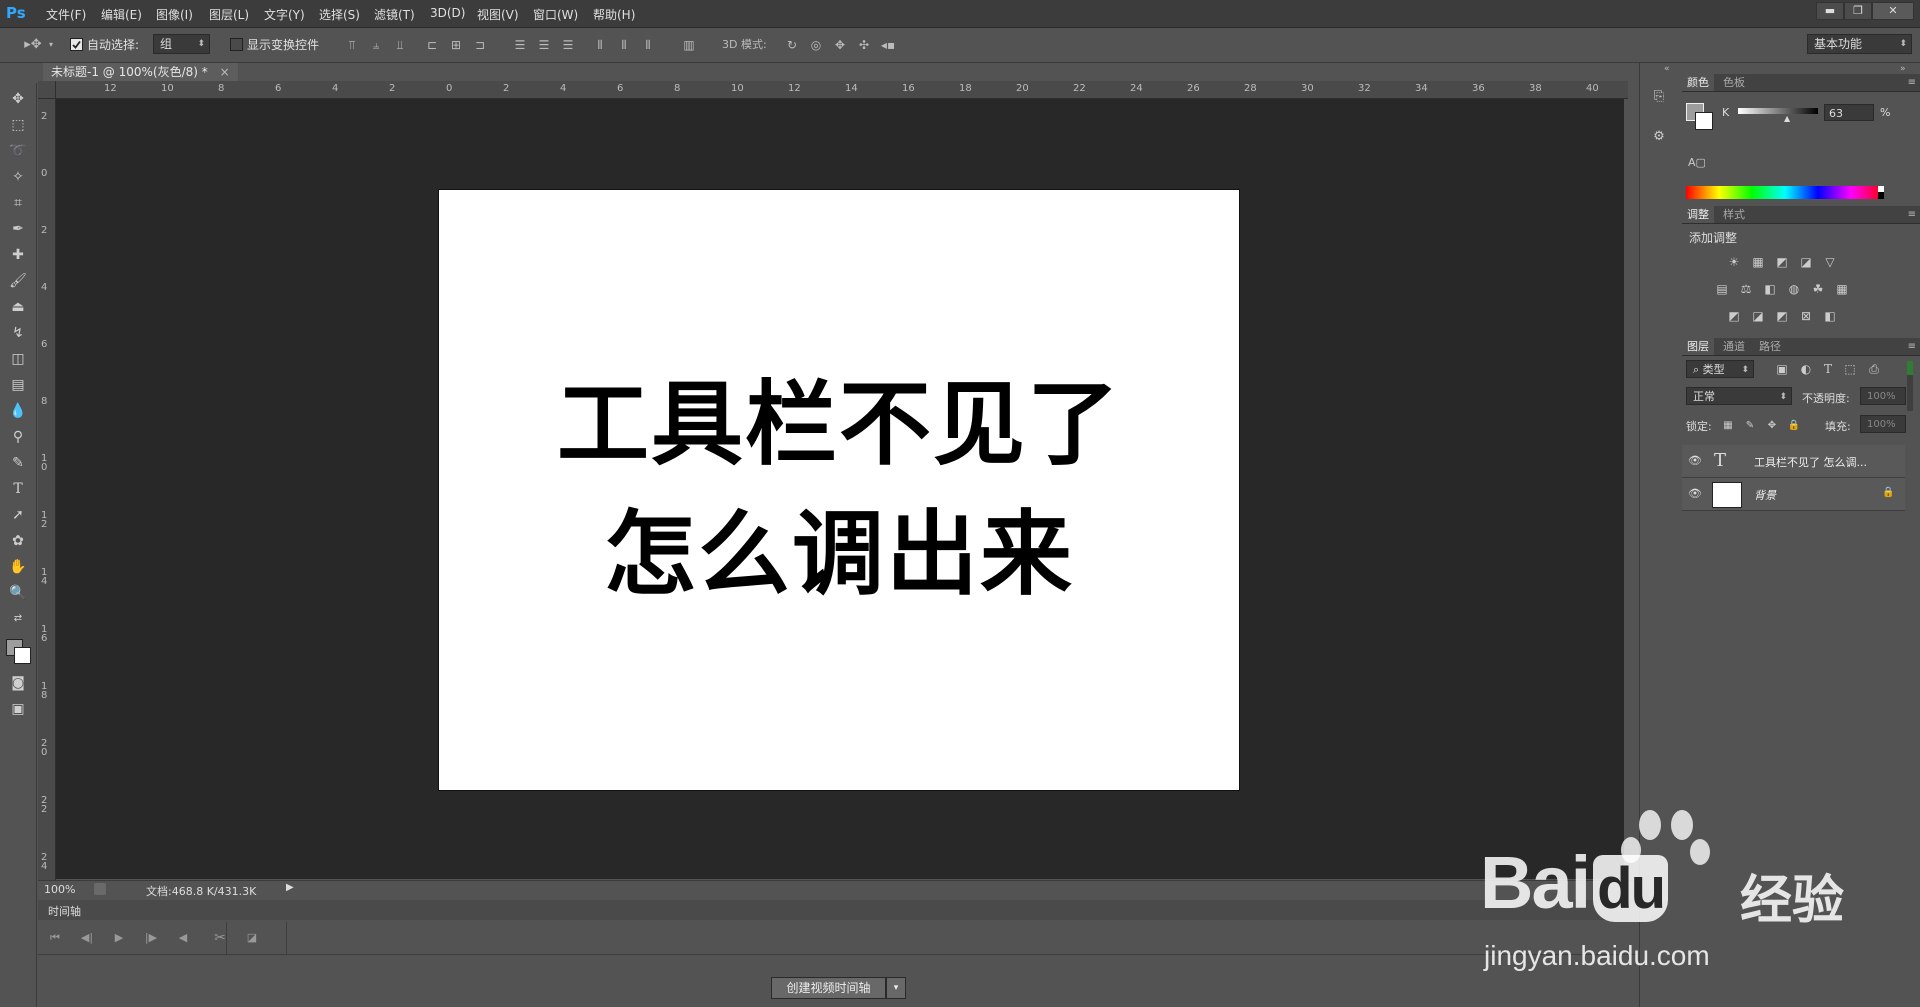  What do you see at coordinates (1858, 11) in the screenshot?
I see `restore-icon: ❐` at bounding box center [1858, 11].